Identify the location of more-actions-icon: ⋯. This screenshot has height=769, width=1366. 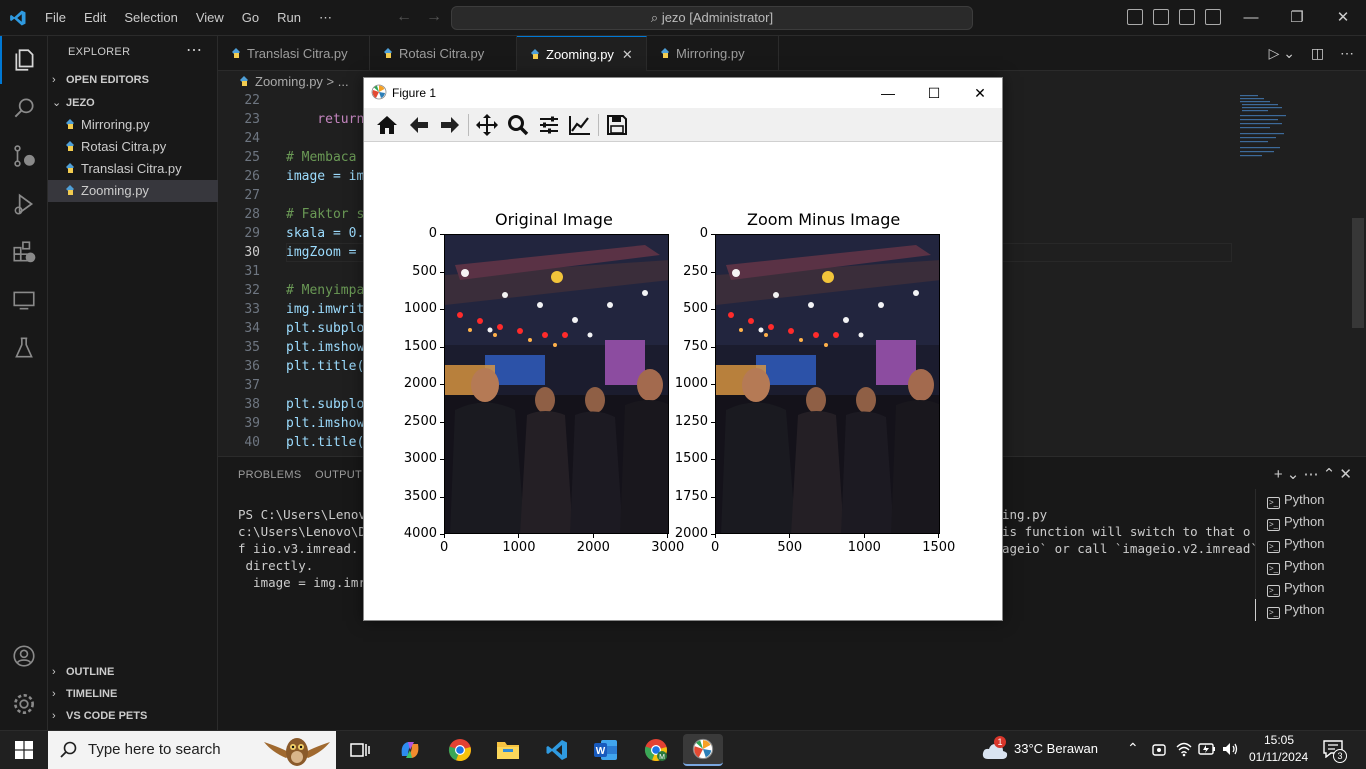
(1347, 53).